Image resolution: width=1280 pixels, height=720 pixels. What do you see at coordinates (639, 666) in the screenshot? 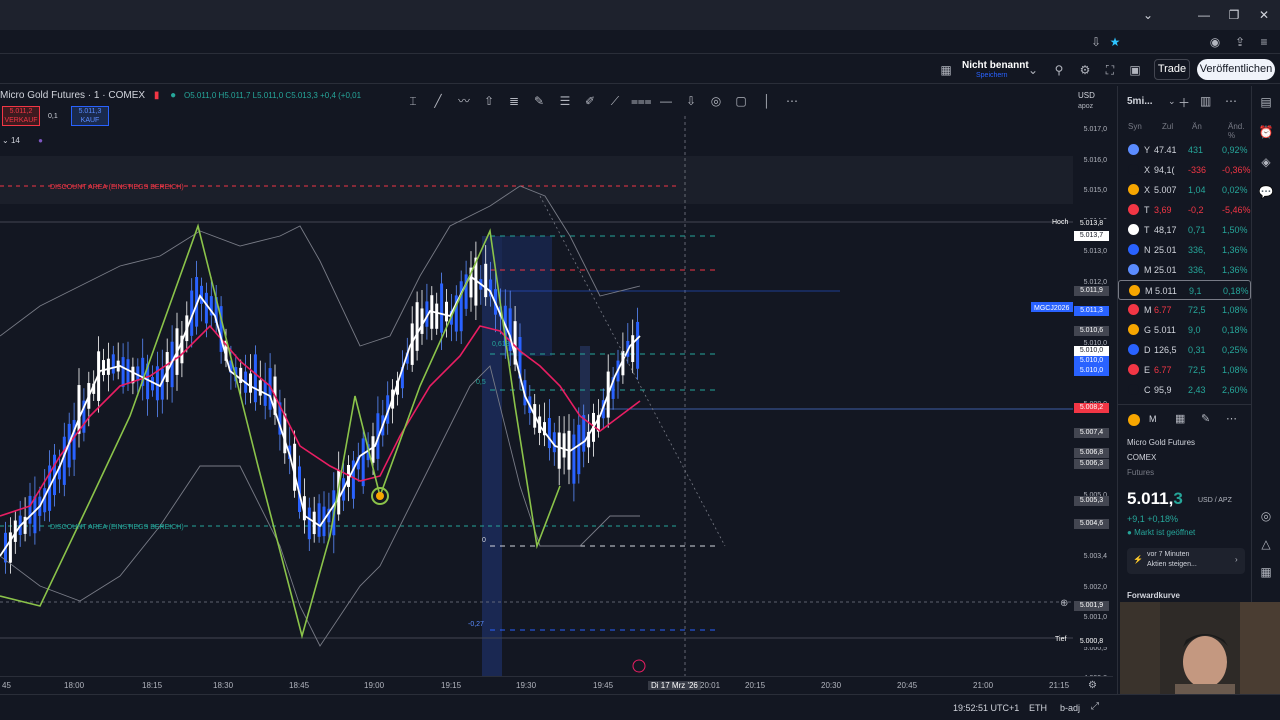
I see `alert-icon` at bounding box center [639, 666].